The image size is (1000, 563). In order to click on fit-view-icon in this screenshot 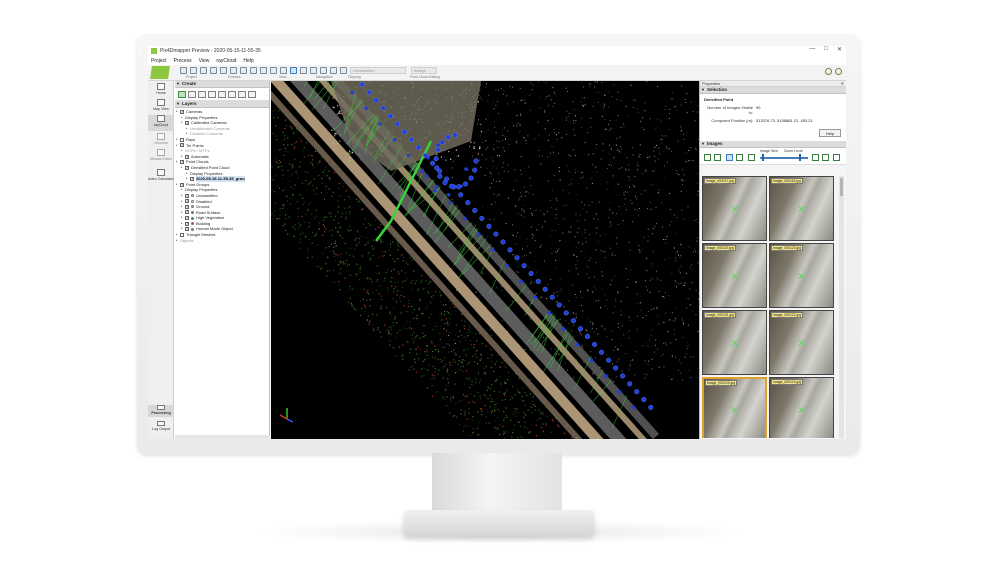, I will do `click(273, 70)`.